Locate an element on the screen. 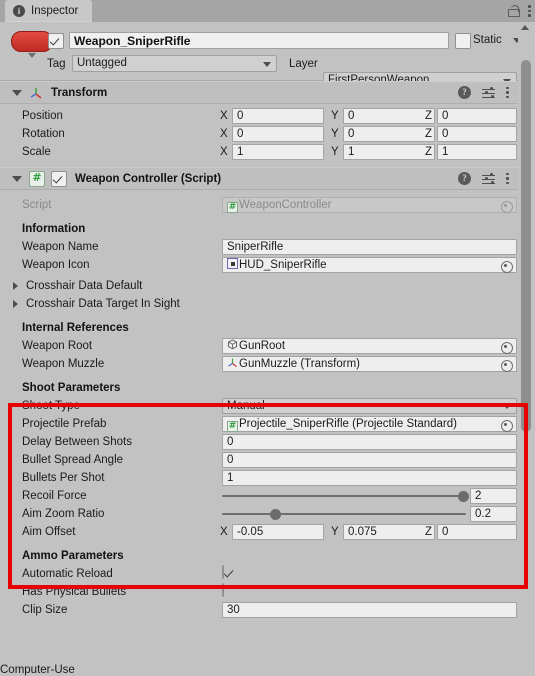 The height and width of the screenshot is (676, 535). rotation-x-input: 0 is located at coordinates (278, 134).